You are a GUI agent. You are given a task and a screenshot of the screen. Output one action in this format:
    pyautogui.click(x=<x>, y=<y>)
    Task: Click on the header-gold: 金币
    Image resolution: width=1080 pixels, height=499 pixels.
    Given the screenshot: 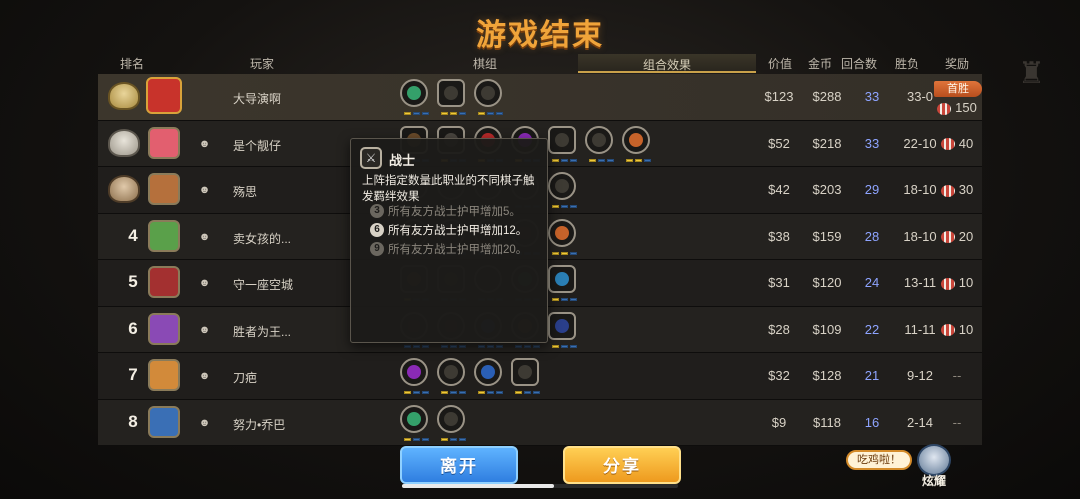 What is the action you would take?
    pyautogui.click(x=820, y=64)
    